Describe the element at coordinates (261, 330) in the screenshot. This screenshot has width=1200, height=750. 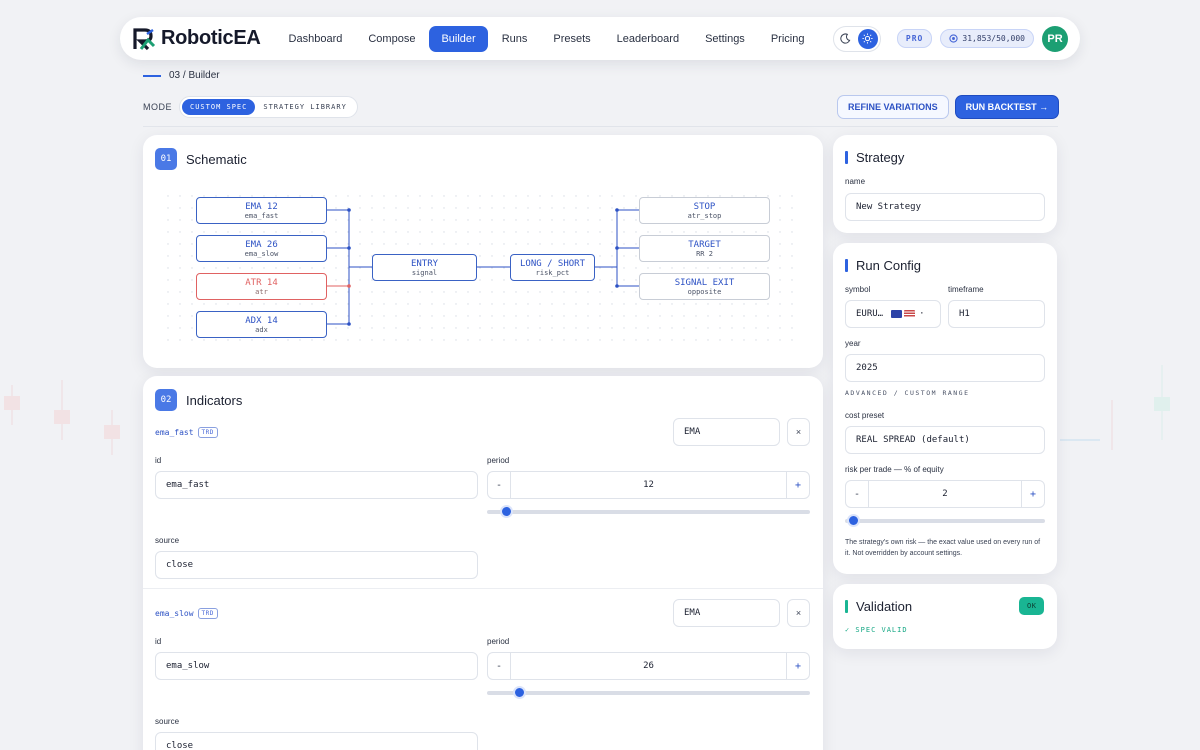
I see `node-sub: adx` at that location.